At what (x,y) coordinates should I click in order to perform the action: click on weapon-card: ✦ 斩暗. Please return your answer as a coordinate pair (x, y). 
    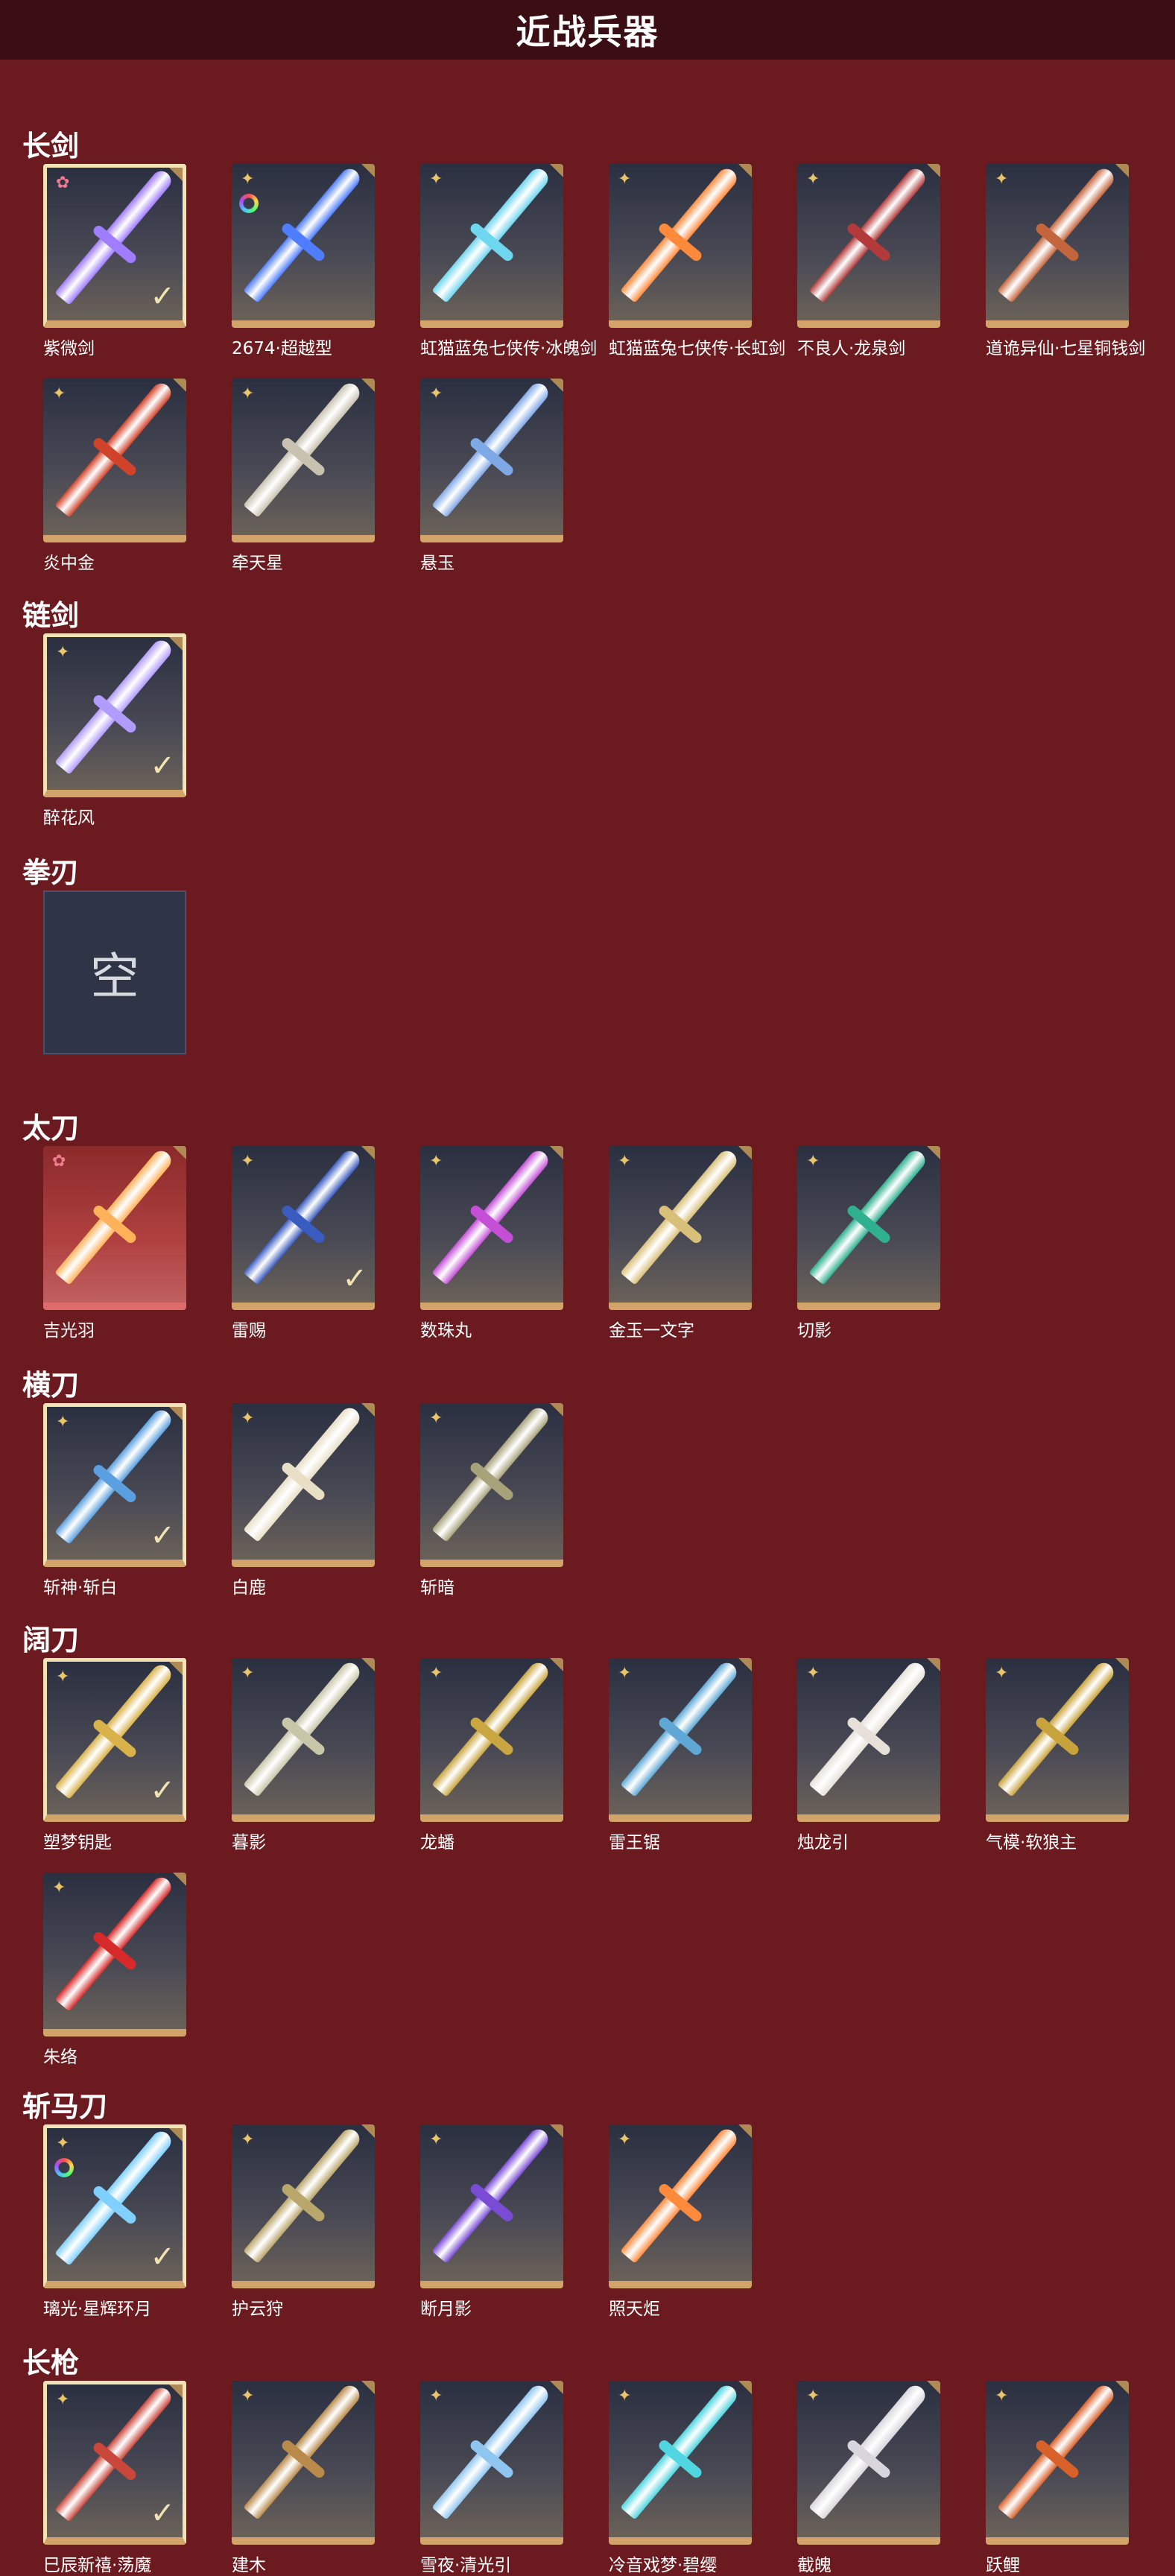
    Looking at the image, I should click on (491, 1500).